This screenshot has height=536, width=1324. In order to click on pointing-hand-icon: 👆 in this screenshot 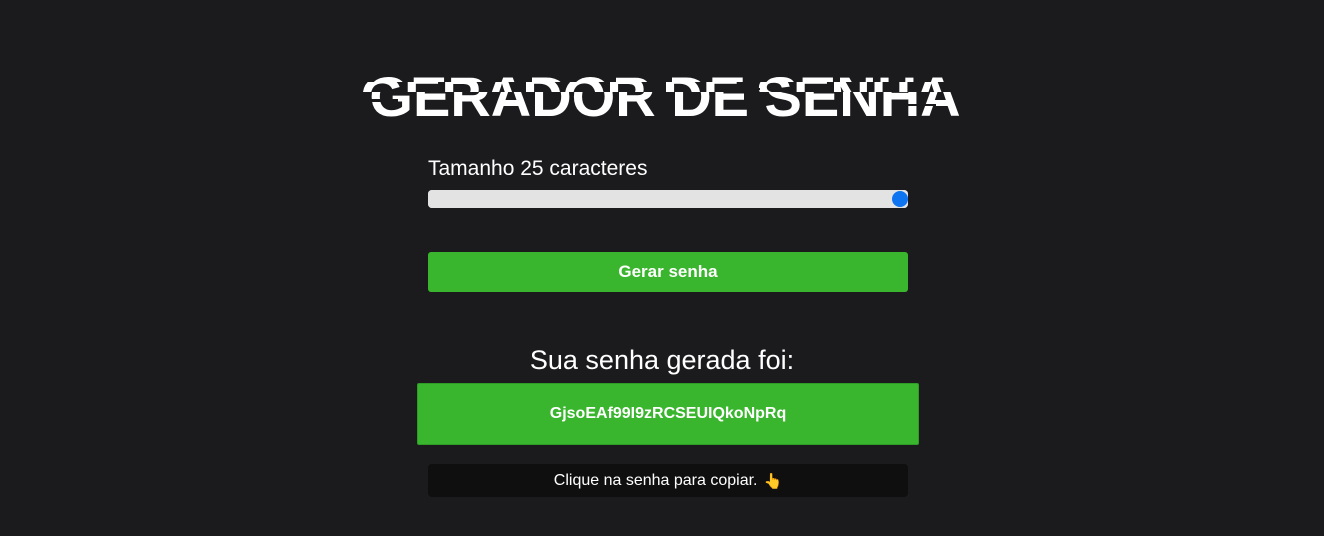, I will do `click(773, 481)`.